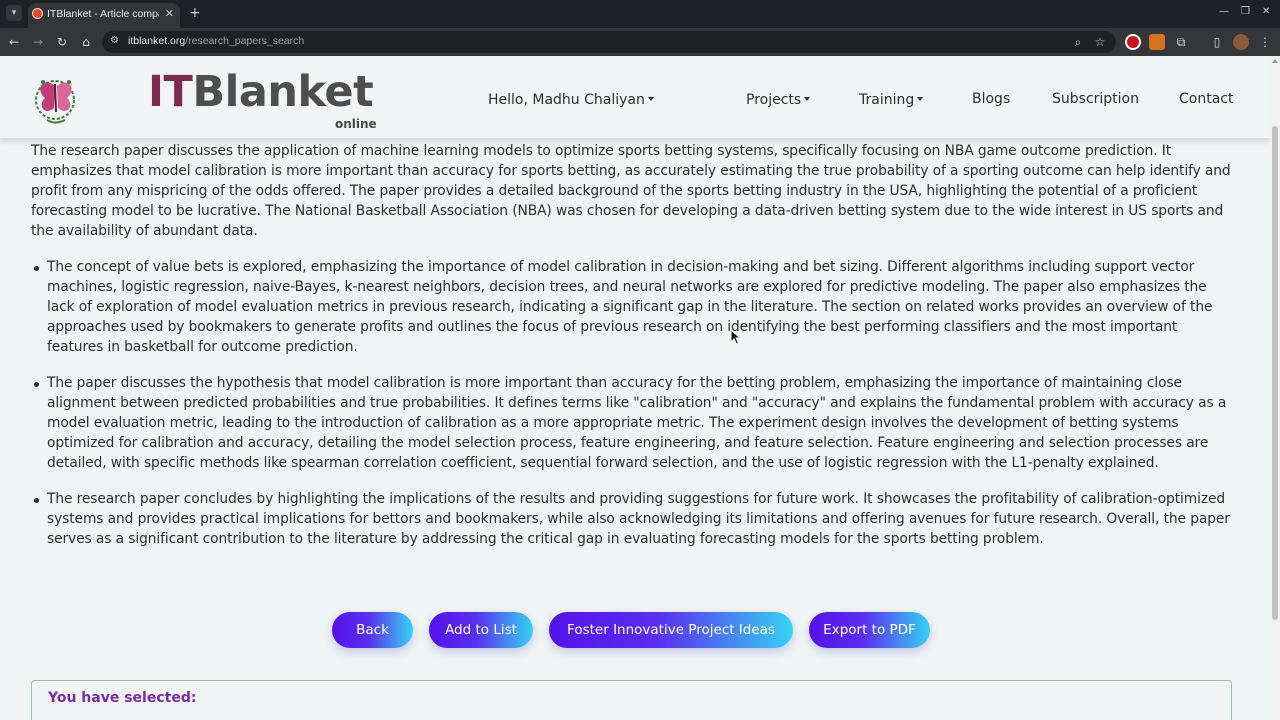  I want to click on scroll-up-arrow-icon, so click(1275, 61).